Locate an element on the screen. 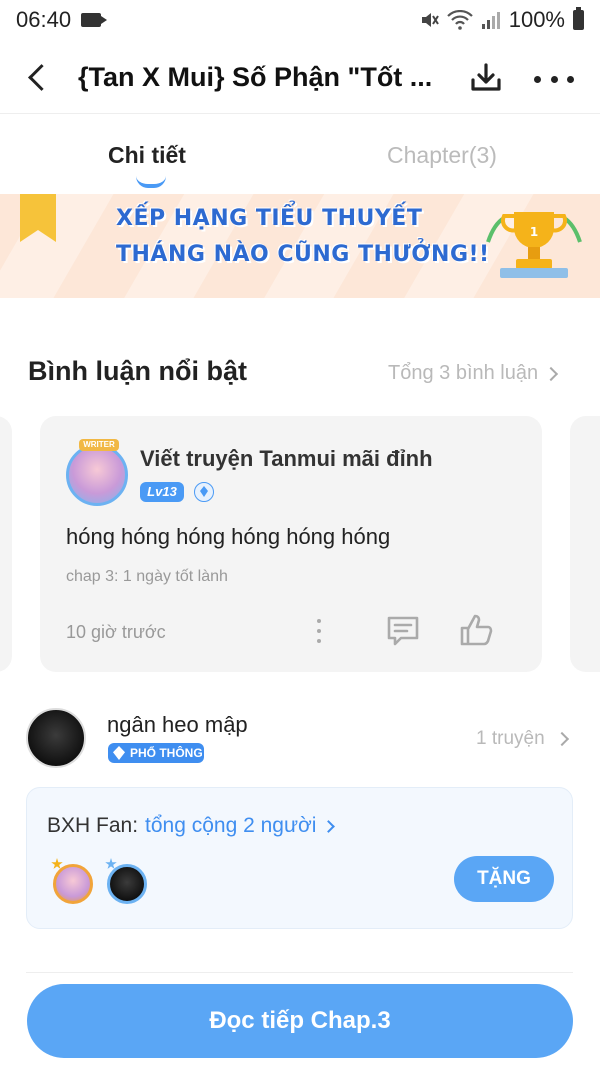 The height and width of the screenshot is (1067, 600). author-name: ngân heo mập is located at coordinates (177, 725).